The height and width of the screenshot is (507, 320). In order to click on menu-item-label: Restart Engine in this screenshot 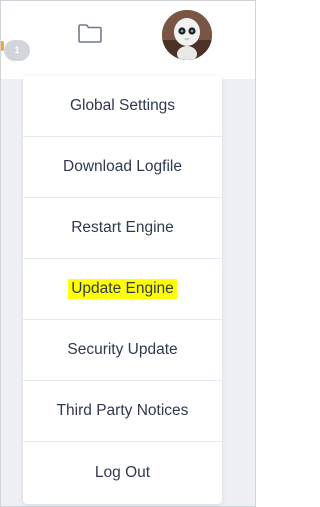, I will do `click(122, 227)`.